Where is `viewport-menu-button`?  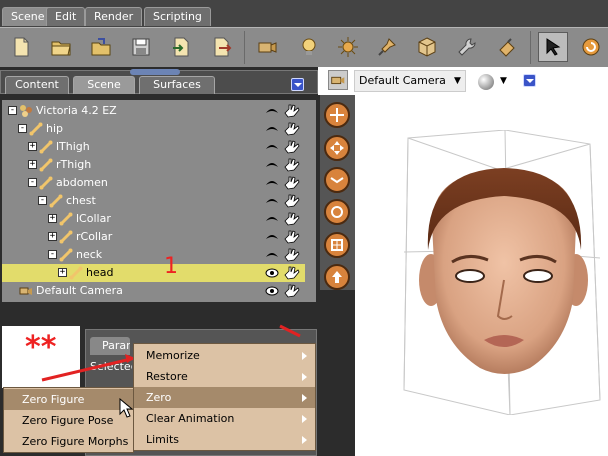
viewport-menu-button is located at coordinates (529, 80).